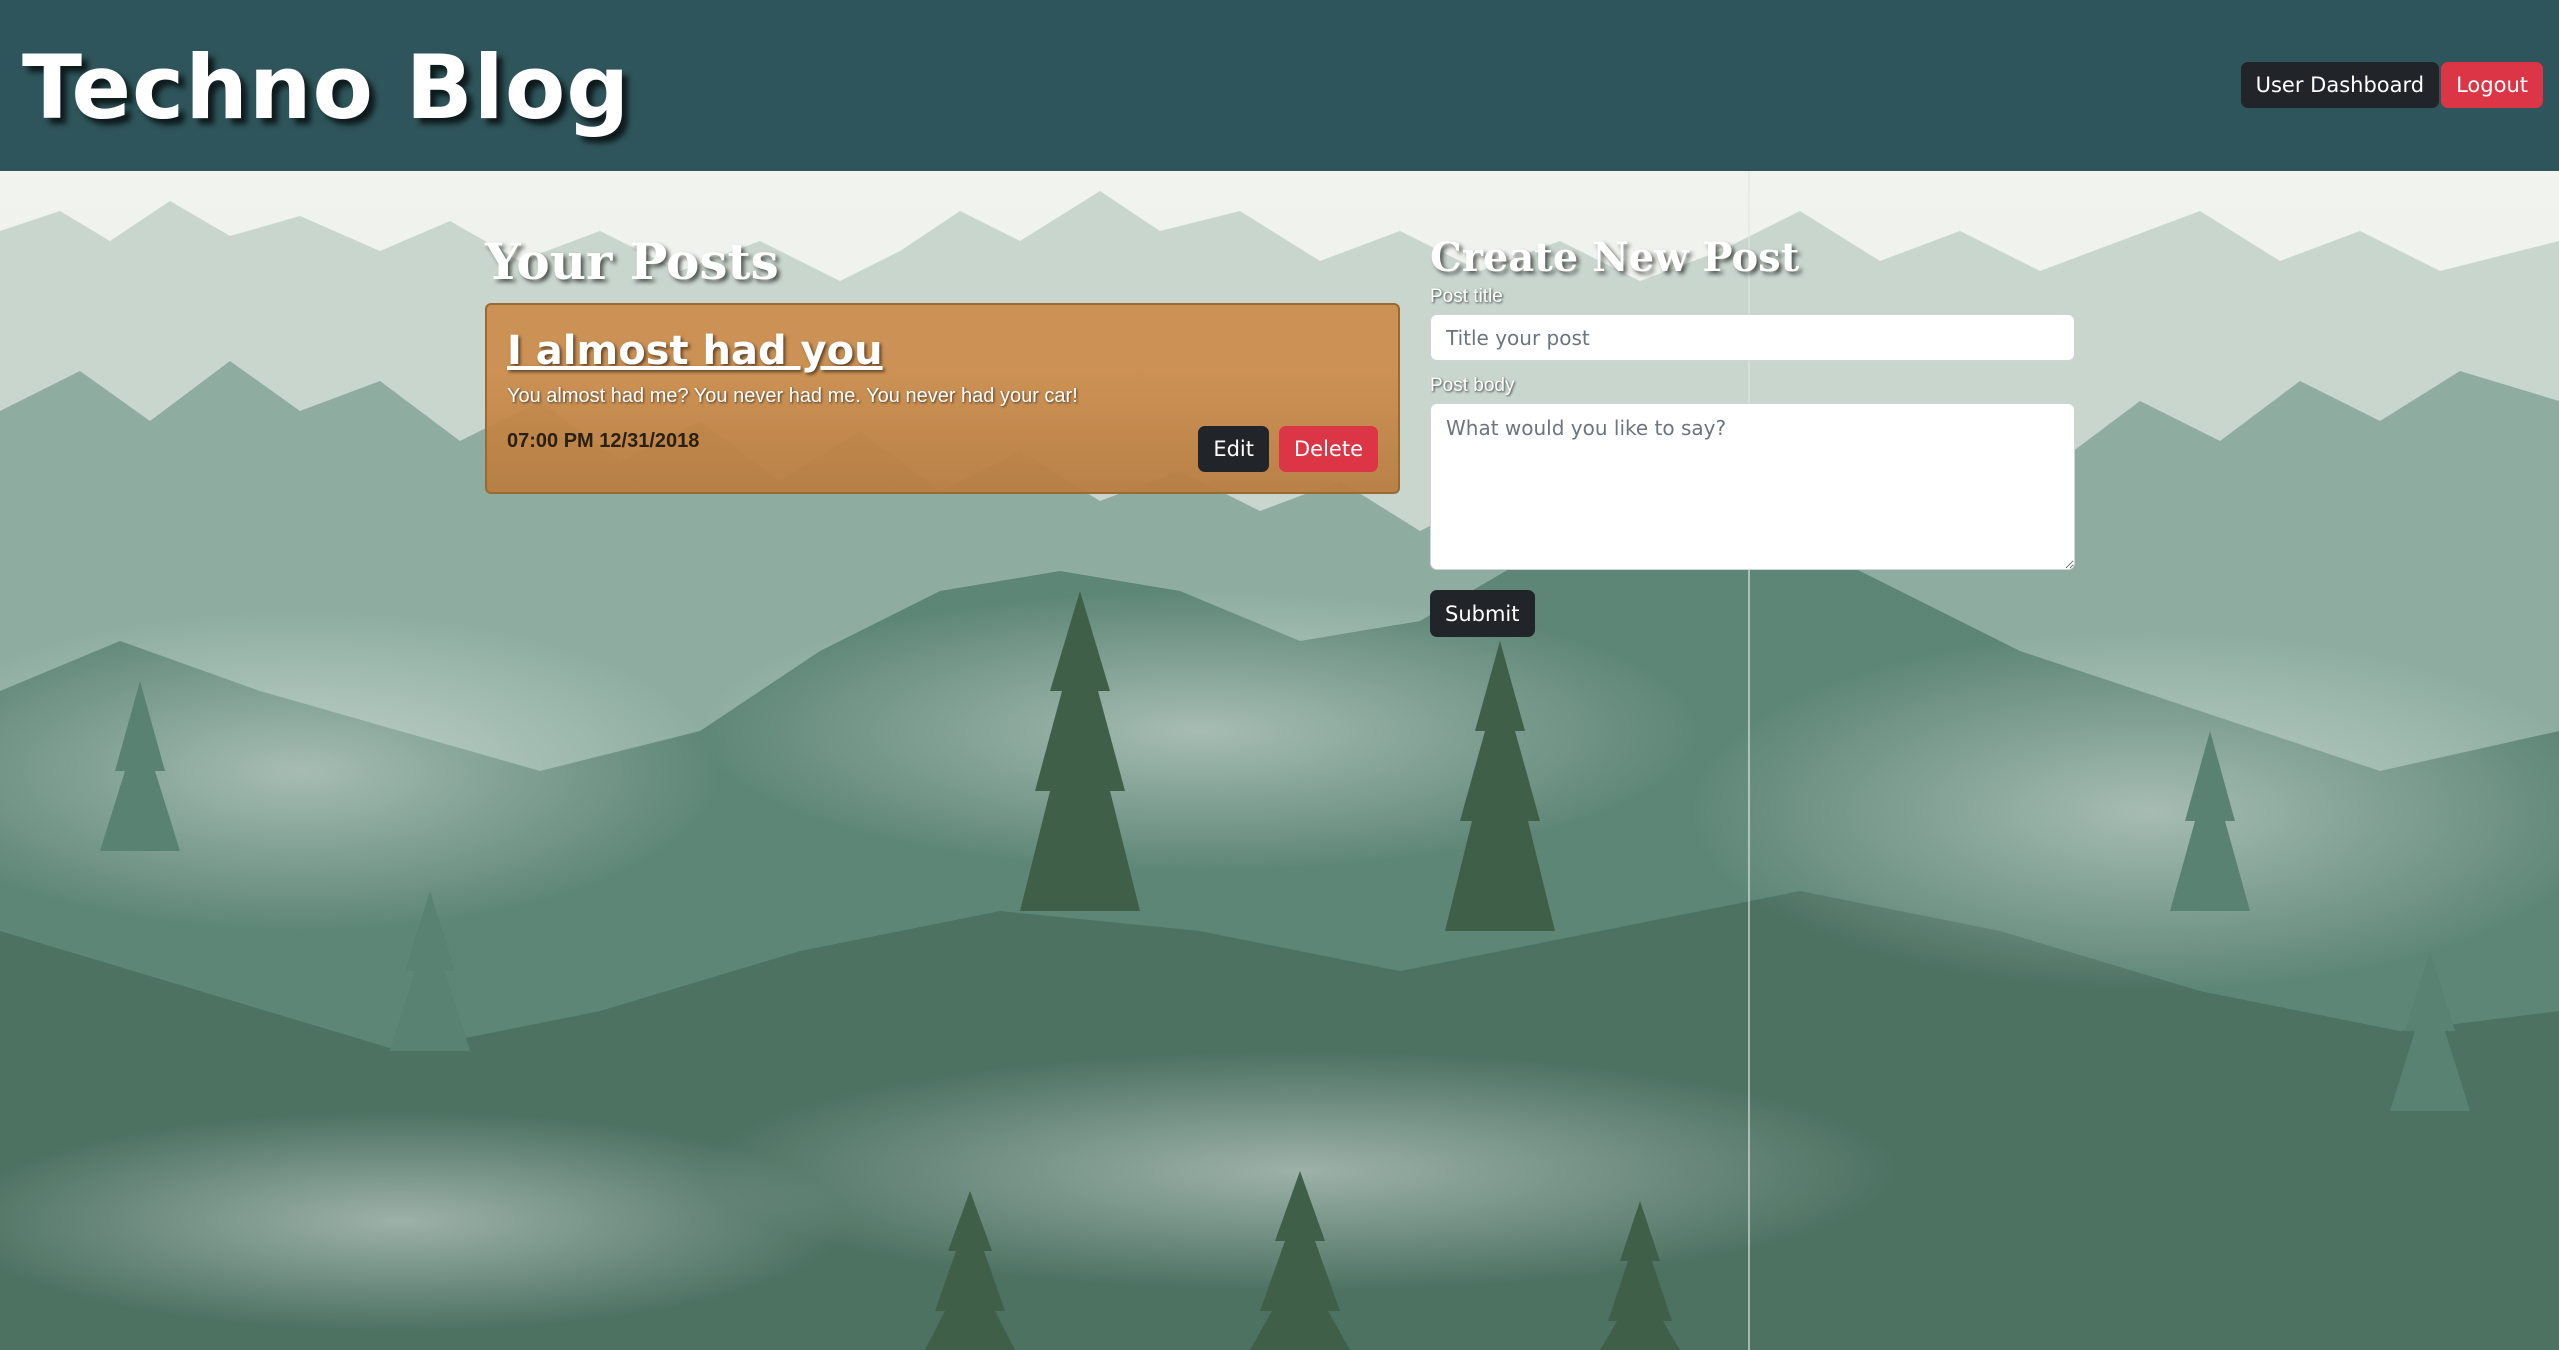  I want to click on post-body-label: Post body, so click(1472, 385).